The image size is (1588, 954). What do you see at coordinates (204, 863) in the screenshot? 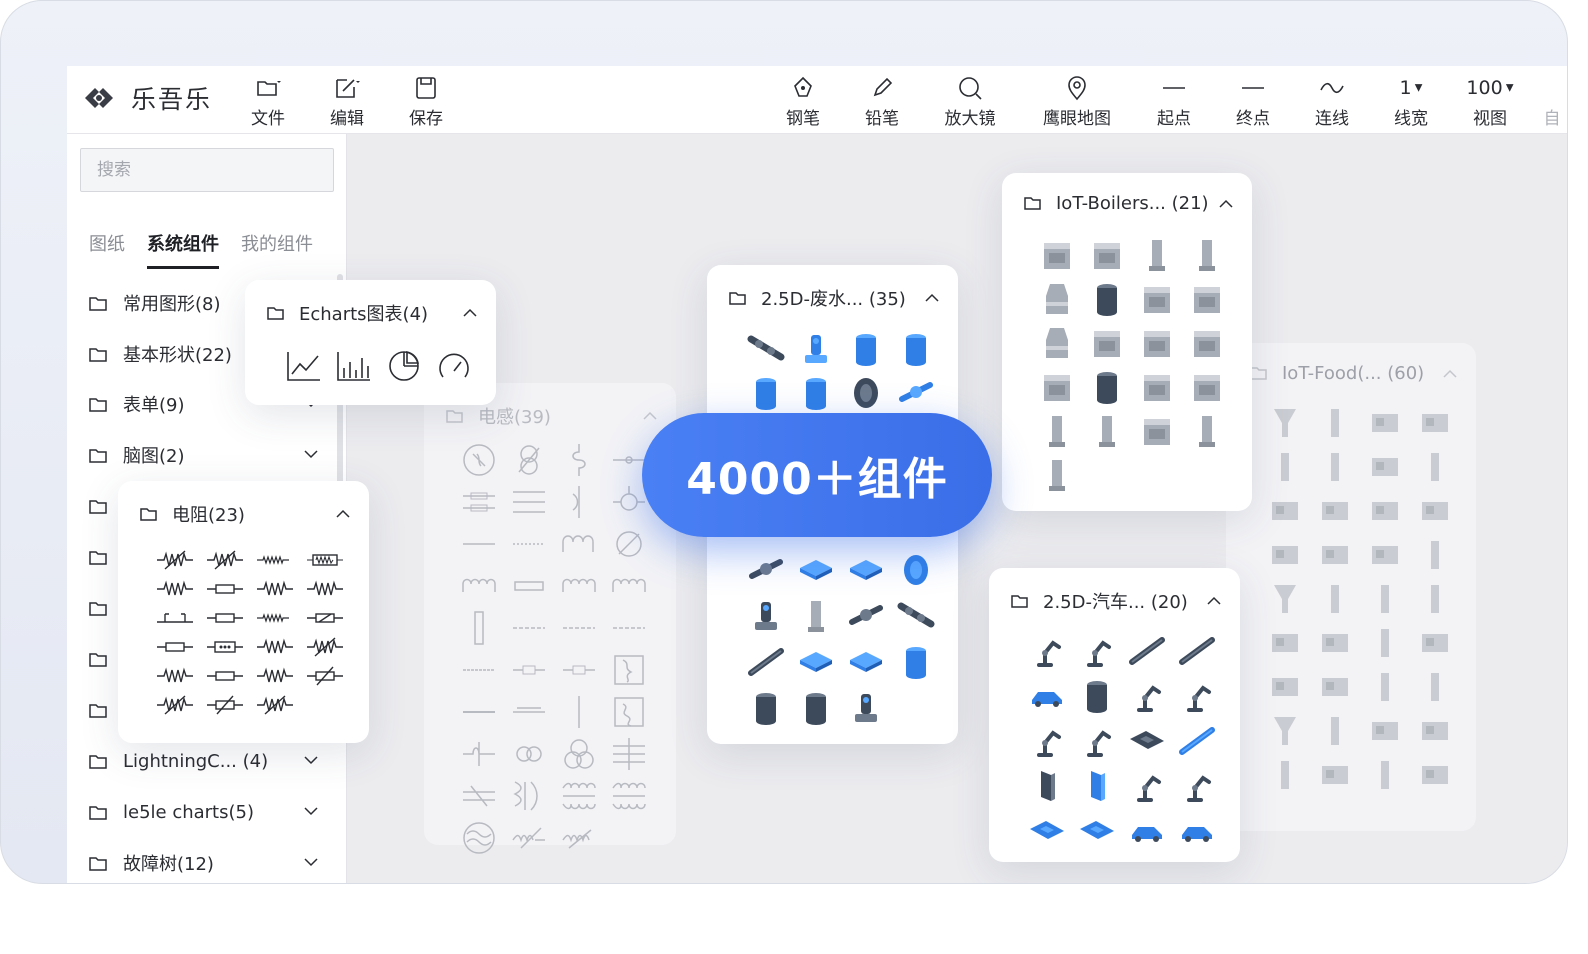
I see `category-item: 故障树(12)` at bounding box center [204, 863].